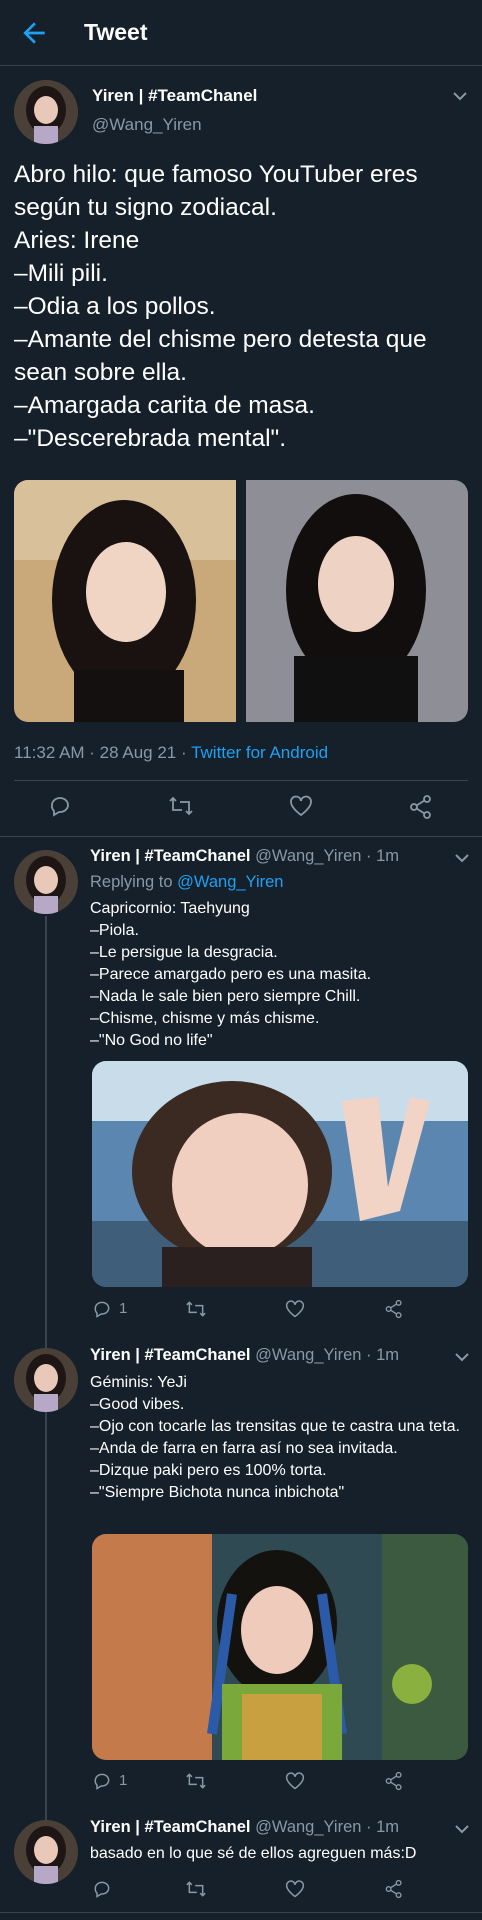 The width and height of the screenshot is (482, 1920). I want to click on media-photo-taehyung, so click(280, 1174).